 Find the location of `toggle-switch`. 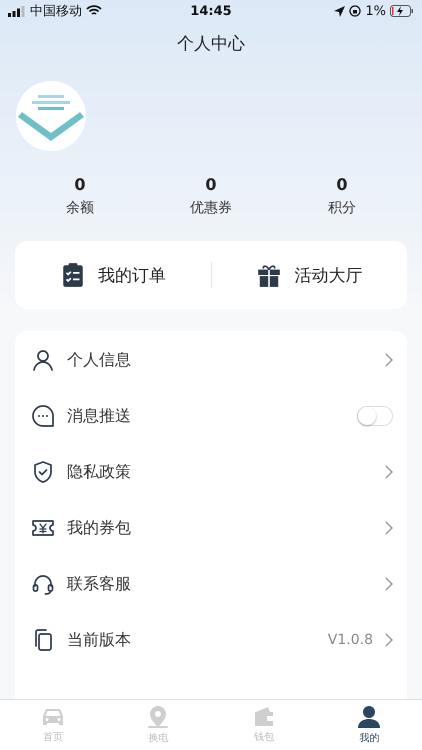

toggle-switch is located at coordinates (375, 416).